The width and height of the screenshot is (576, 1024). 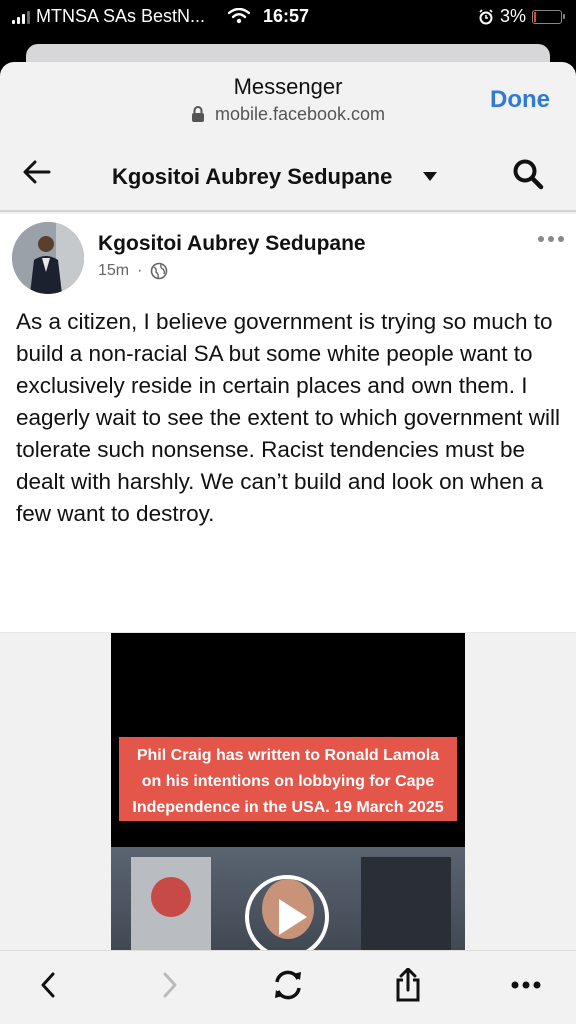 I want to click on search-icon, so click(x=528, y=174).